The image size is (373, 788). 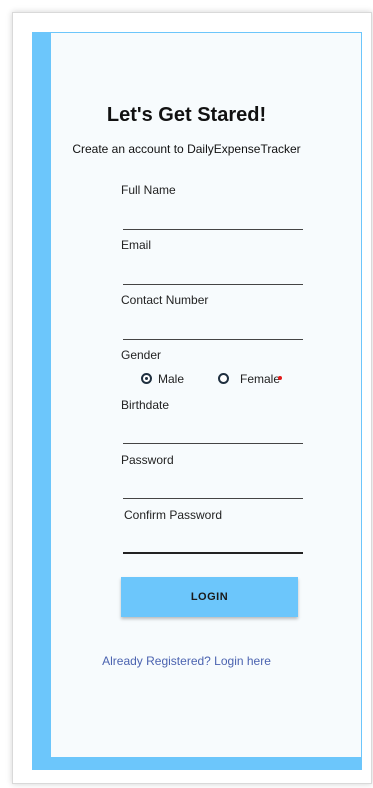 I want to click on contact-number-input, so click(x=213, y=339).